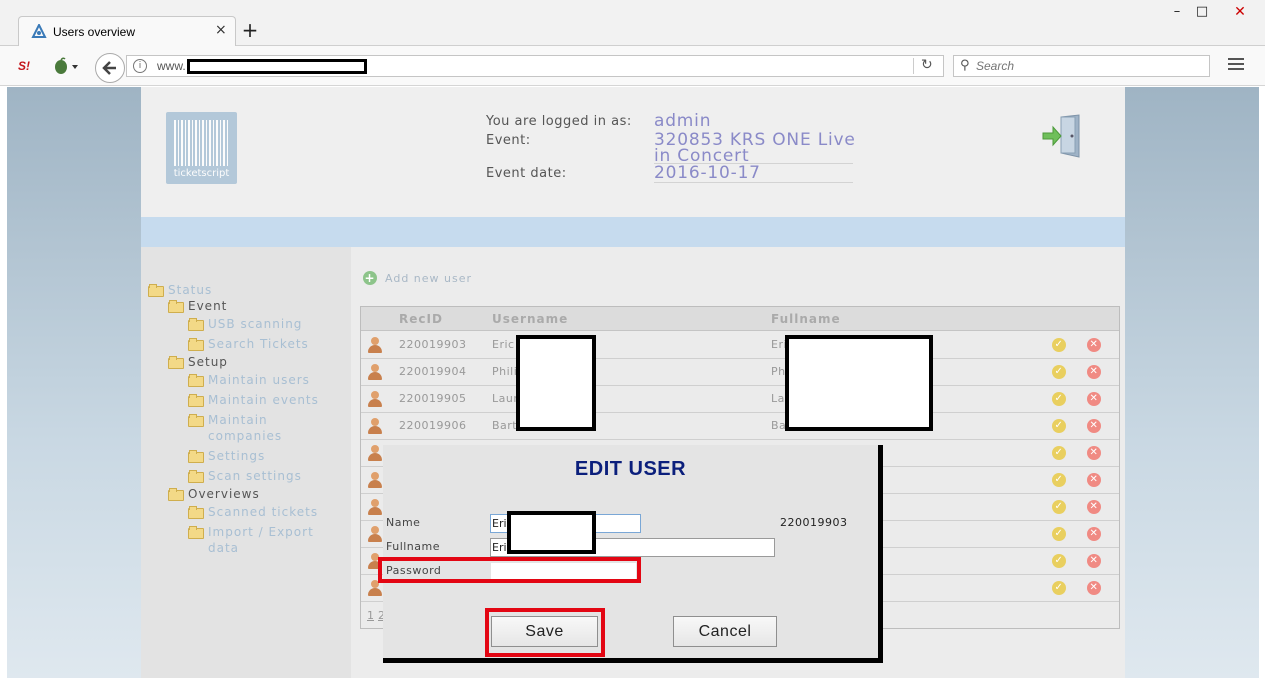 This screenshot has width=1265, height=678. I want to click on page-link: 1, so click(370, 615).